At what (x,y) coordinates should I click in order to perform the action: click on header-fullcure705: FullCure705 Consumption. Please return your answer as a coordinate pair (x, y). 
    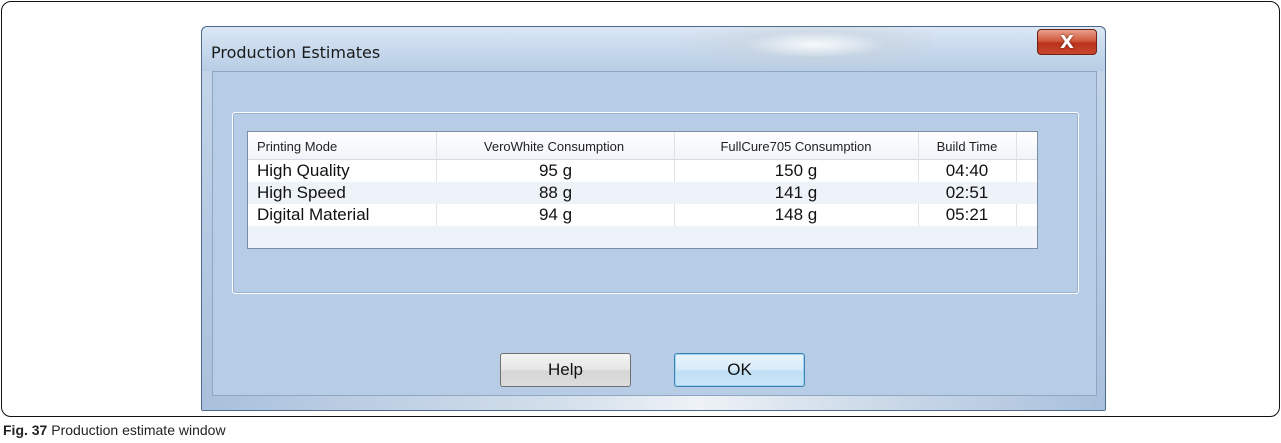
    Looking at the image, I should click on (796, 146).